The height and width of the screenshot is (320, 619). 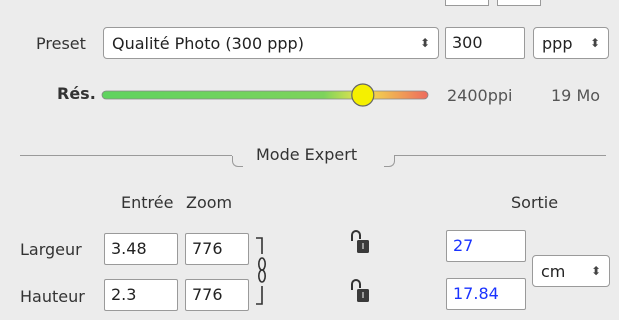 What do you see at coordinates (147, 202) in the screenshot?
I see `column-header-entree: Entrée` at bounding box center [147, 202].